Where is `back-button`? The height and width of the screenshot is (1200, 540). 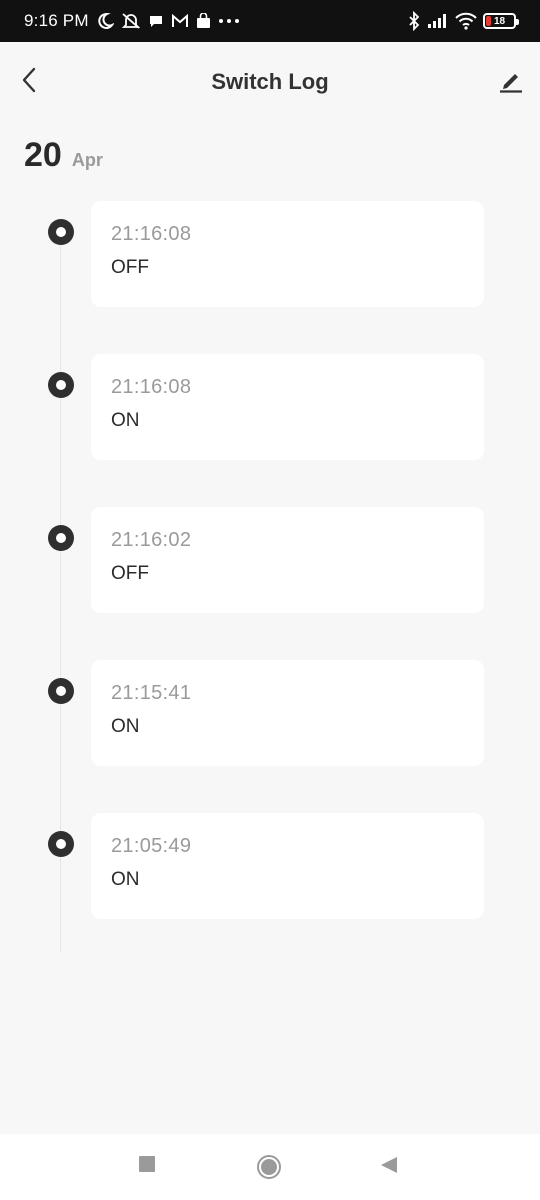 back-button is located at coordinates (29, 82).